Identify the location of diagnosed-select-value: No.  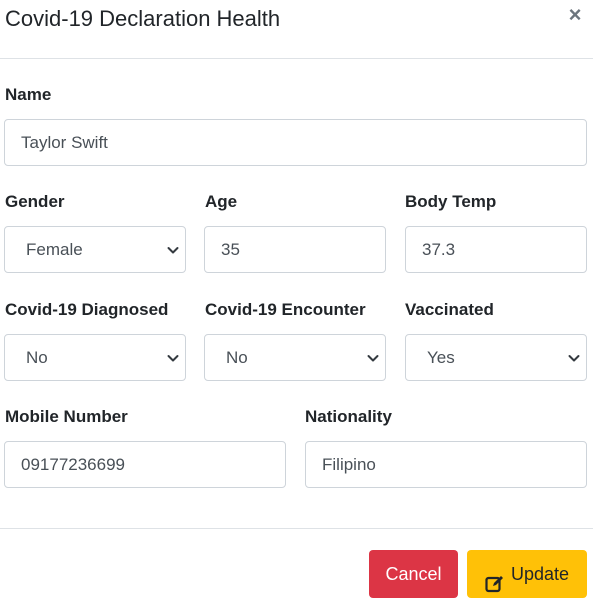
(37, 357).